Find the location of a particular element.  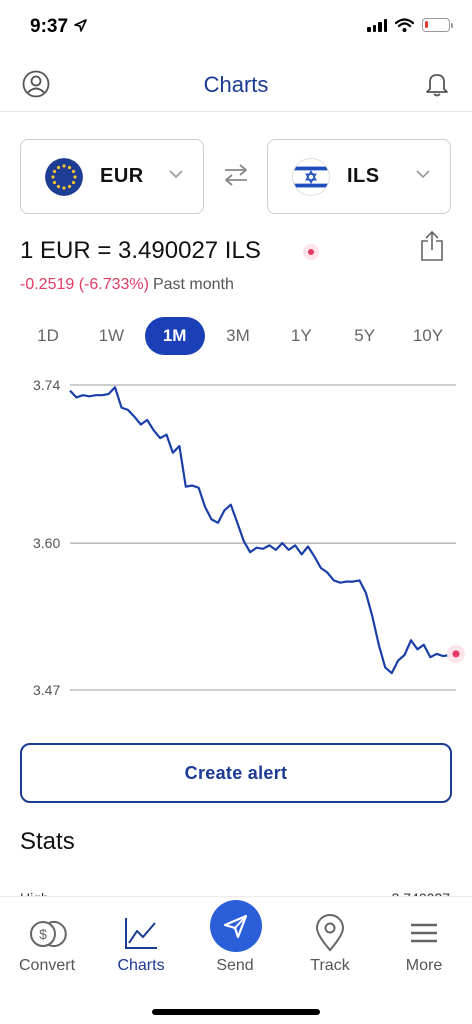

map-pin-icon is located at coordinates (330, 933).